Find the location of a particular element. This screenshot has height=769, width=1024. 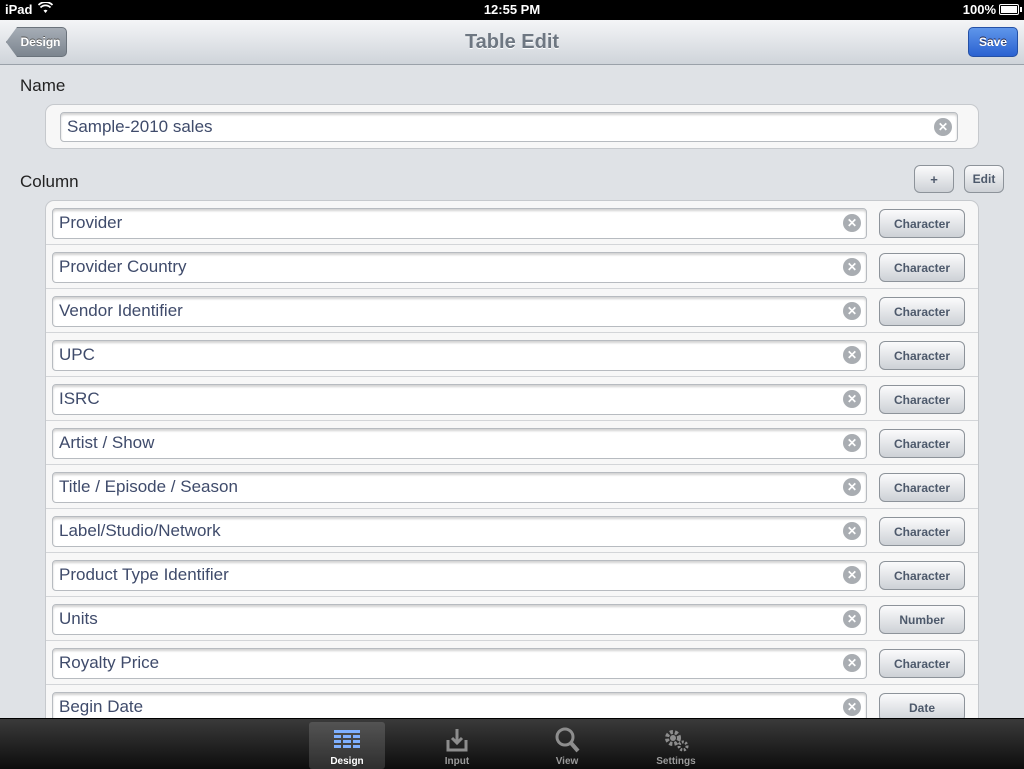

gears-icon is located at coordinates (677, 741).